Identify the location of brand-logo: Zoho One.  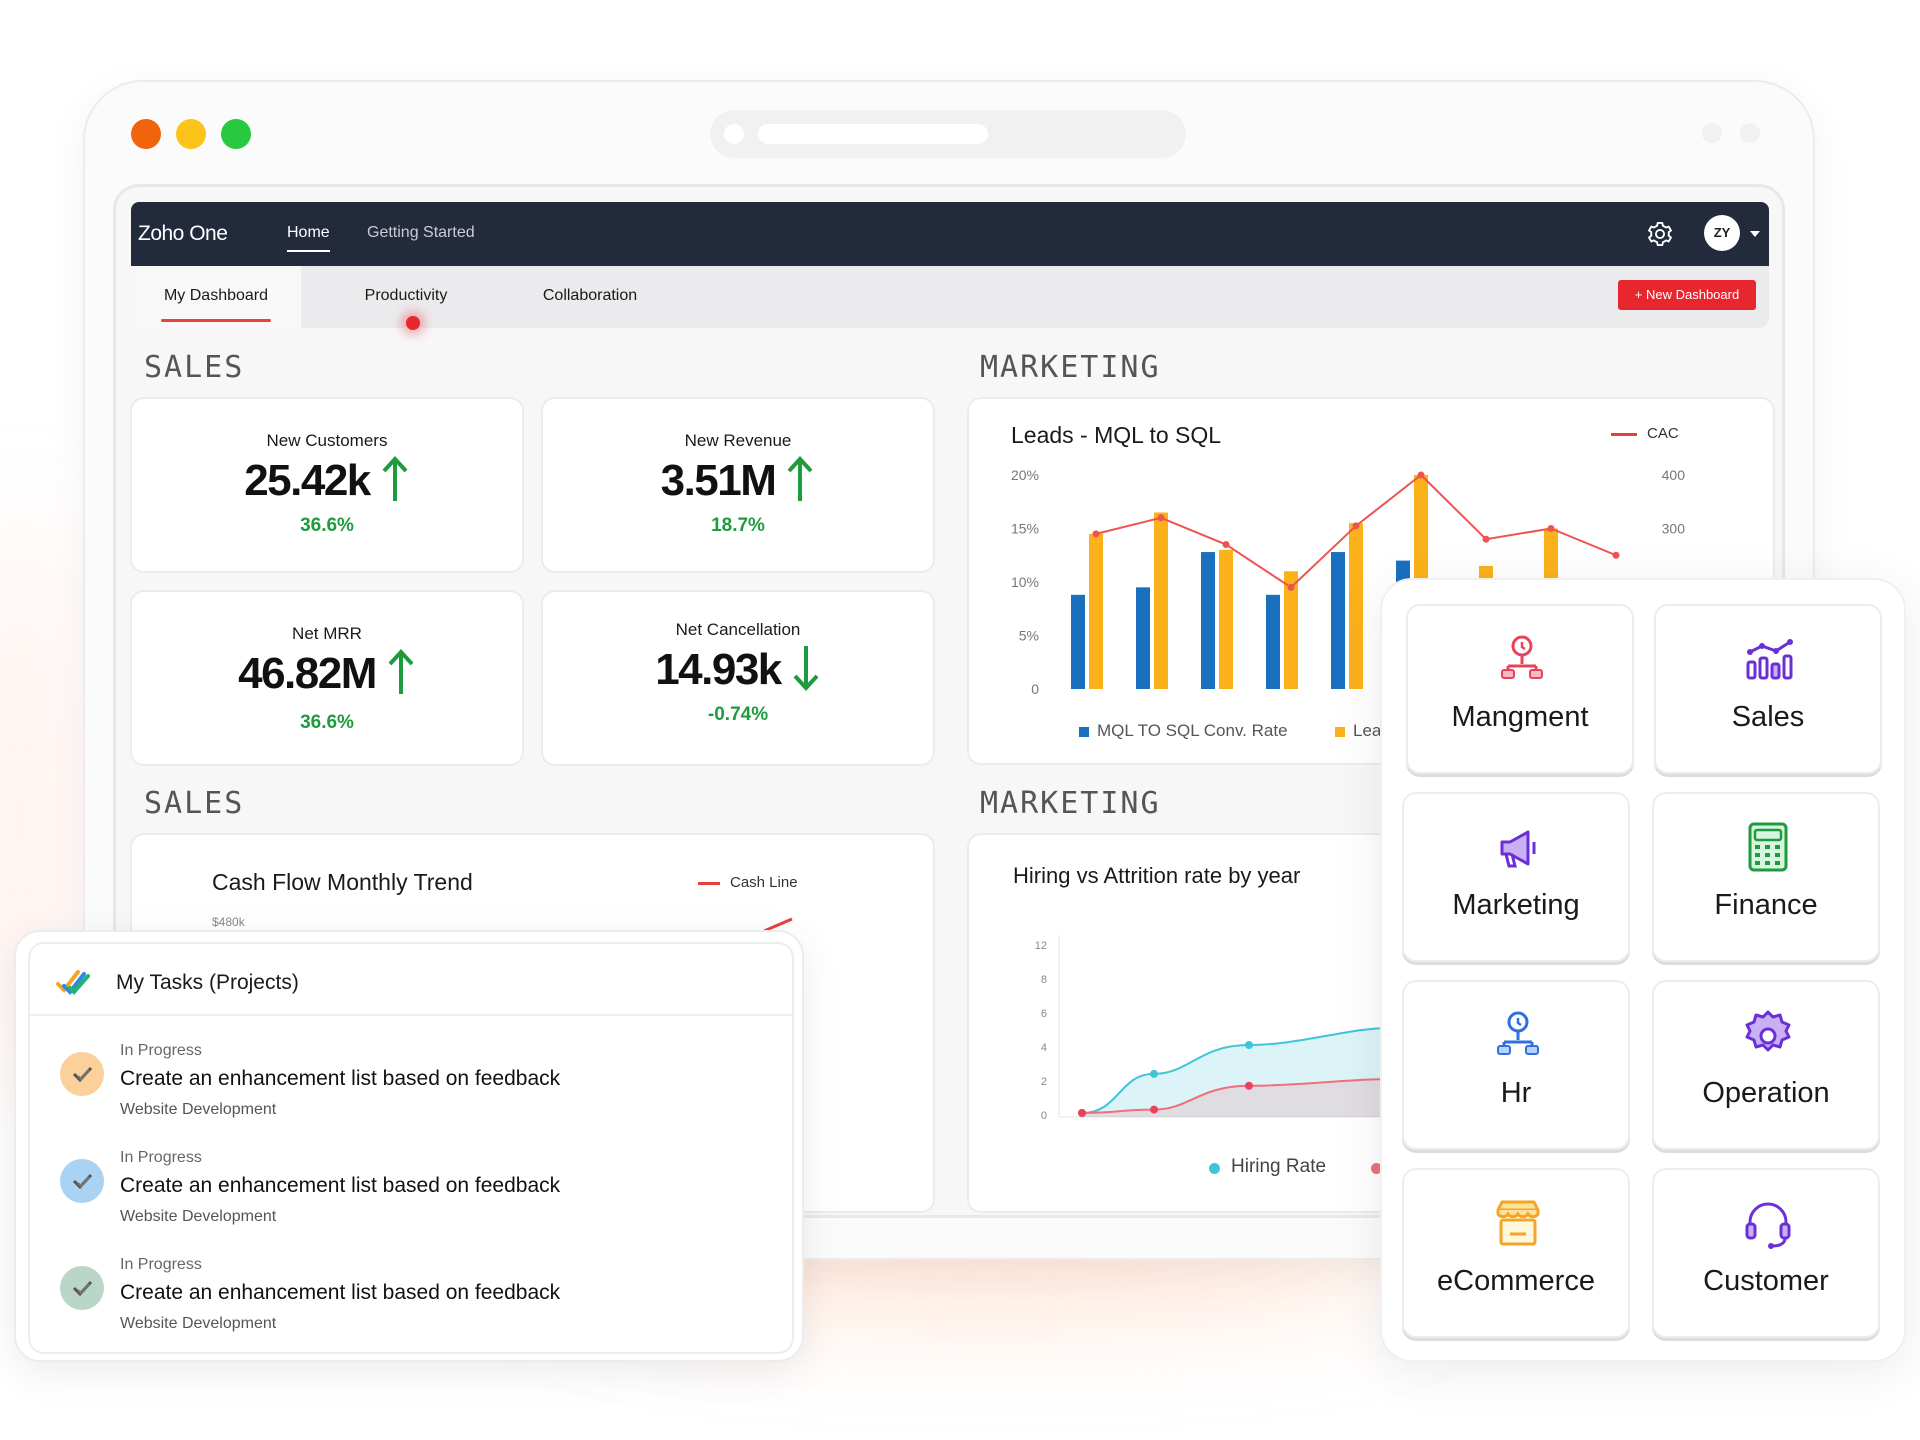
(183, 234).